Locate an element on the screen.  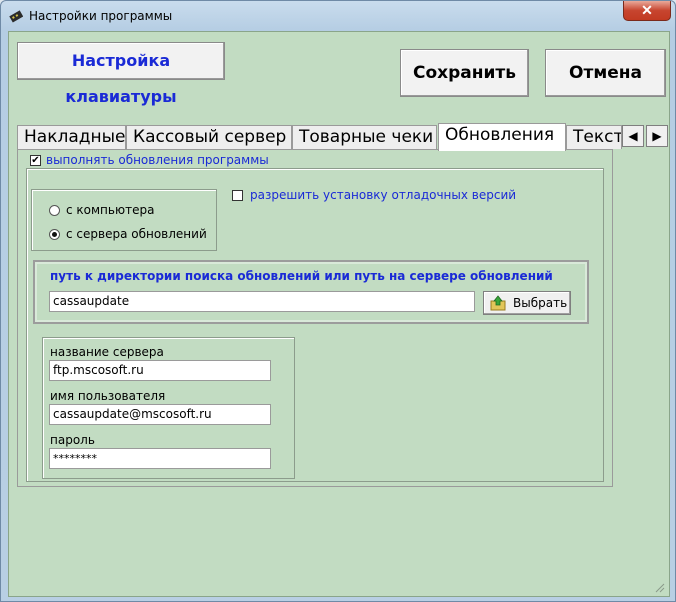
cancel-button: Отмена is located at coordinates (605, 73).